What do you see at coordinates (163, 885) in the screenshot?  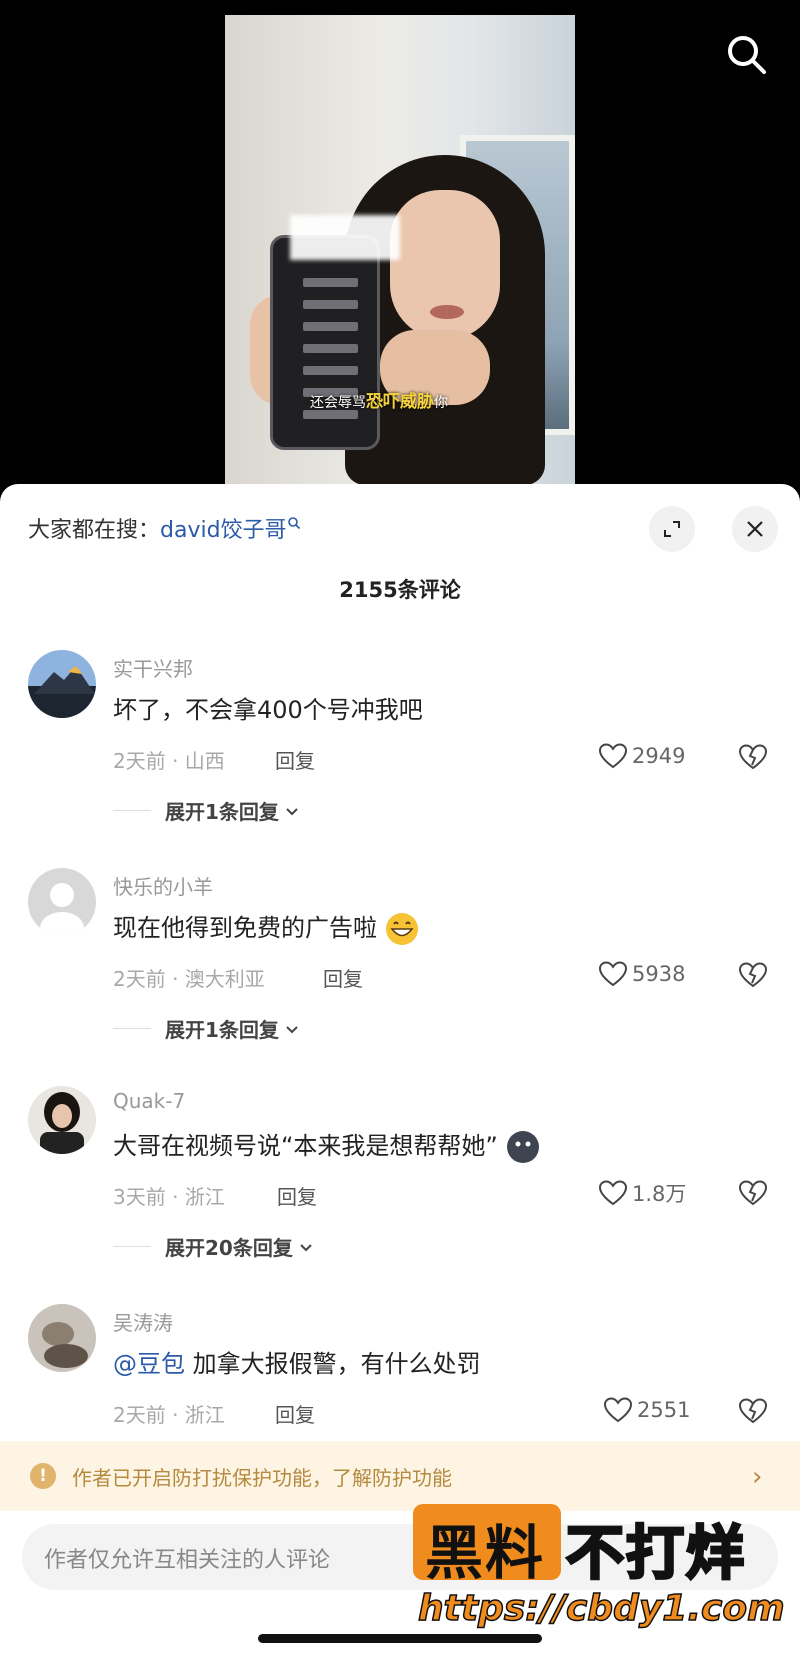 I see `comment-username: 快乐的小羊` at bounding box center [163, 885].